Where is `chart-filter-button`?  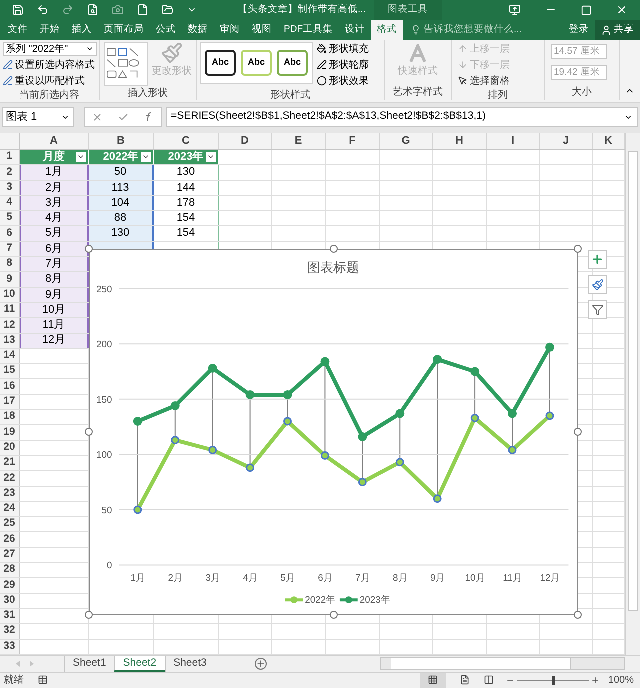 chart-filter-button is located at coordinates (597, 309).